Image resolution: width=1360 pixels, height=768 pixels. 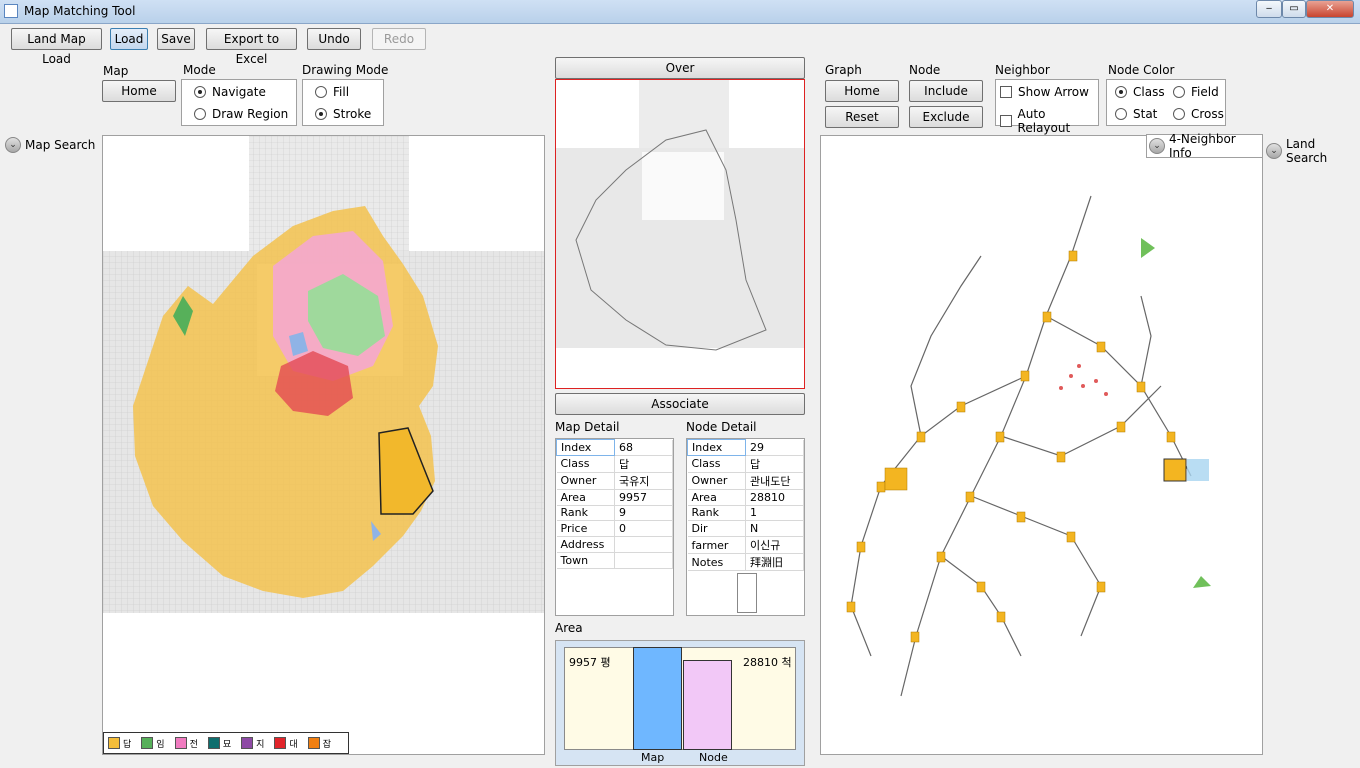 What do you see at coordinates (153, 743) in the screenshot?
I see `legend-item: 임` at bounding box center [153, 743].